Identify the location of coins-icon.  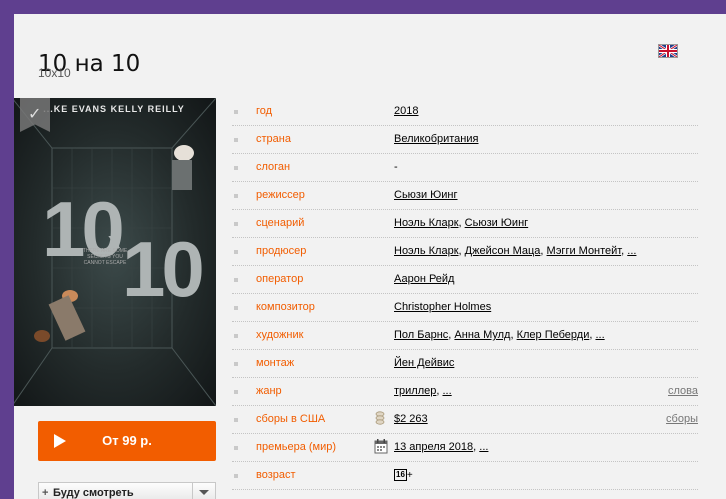
(380, 420).